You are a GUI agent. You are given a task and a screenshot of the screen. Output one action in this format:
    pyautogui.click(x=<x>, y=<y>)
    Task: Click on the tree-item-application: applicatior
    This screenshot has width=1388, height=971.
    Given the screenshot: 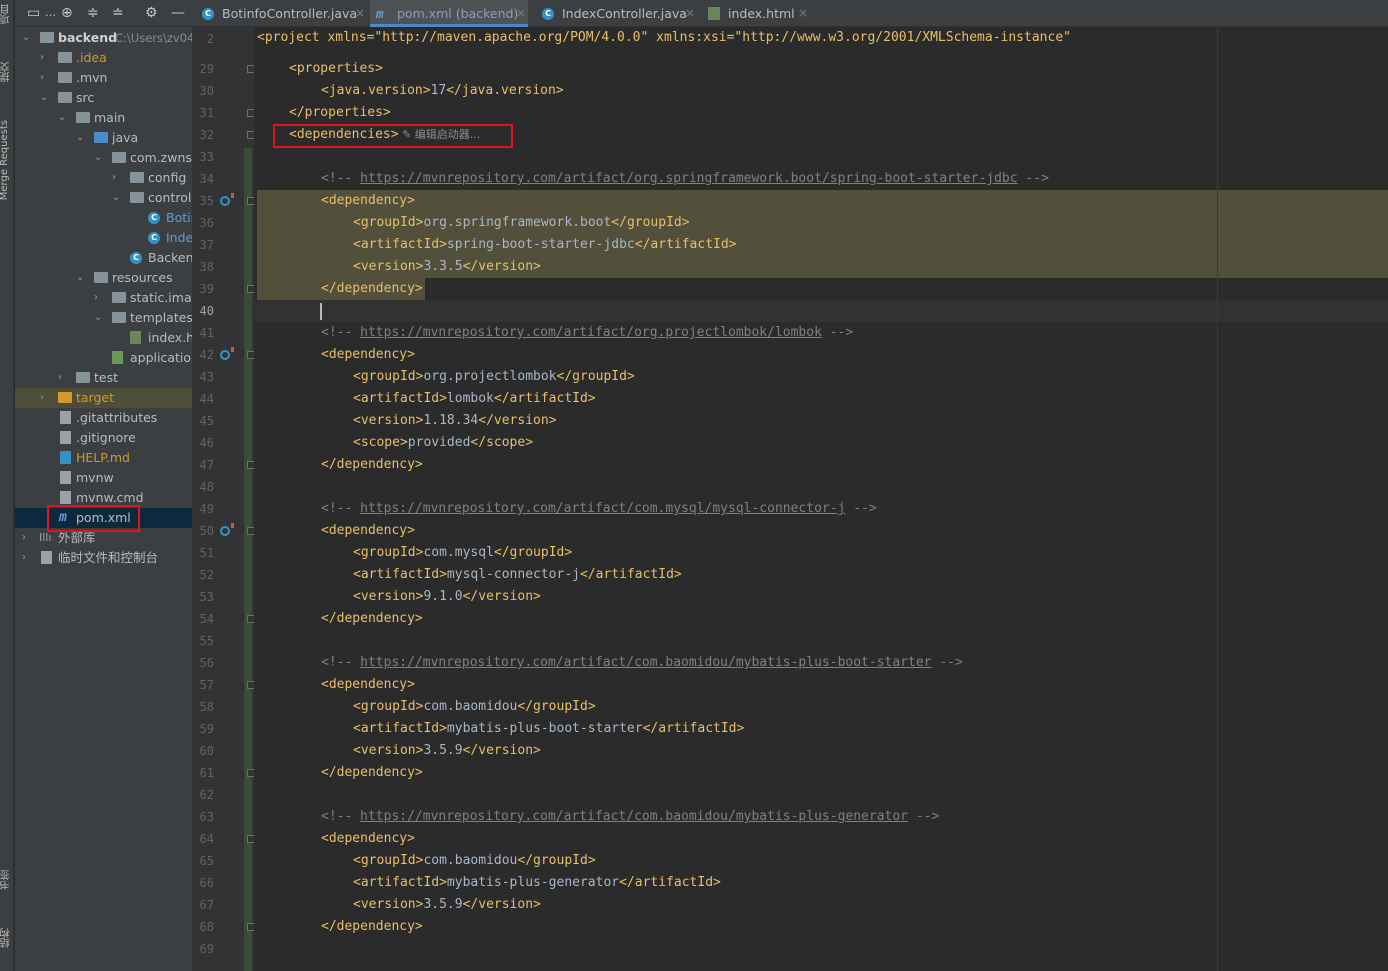 What is the action you would take?
    pyautogui.click(x=103, y=358)
    